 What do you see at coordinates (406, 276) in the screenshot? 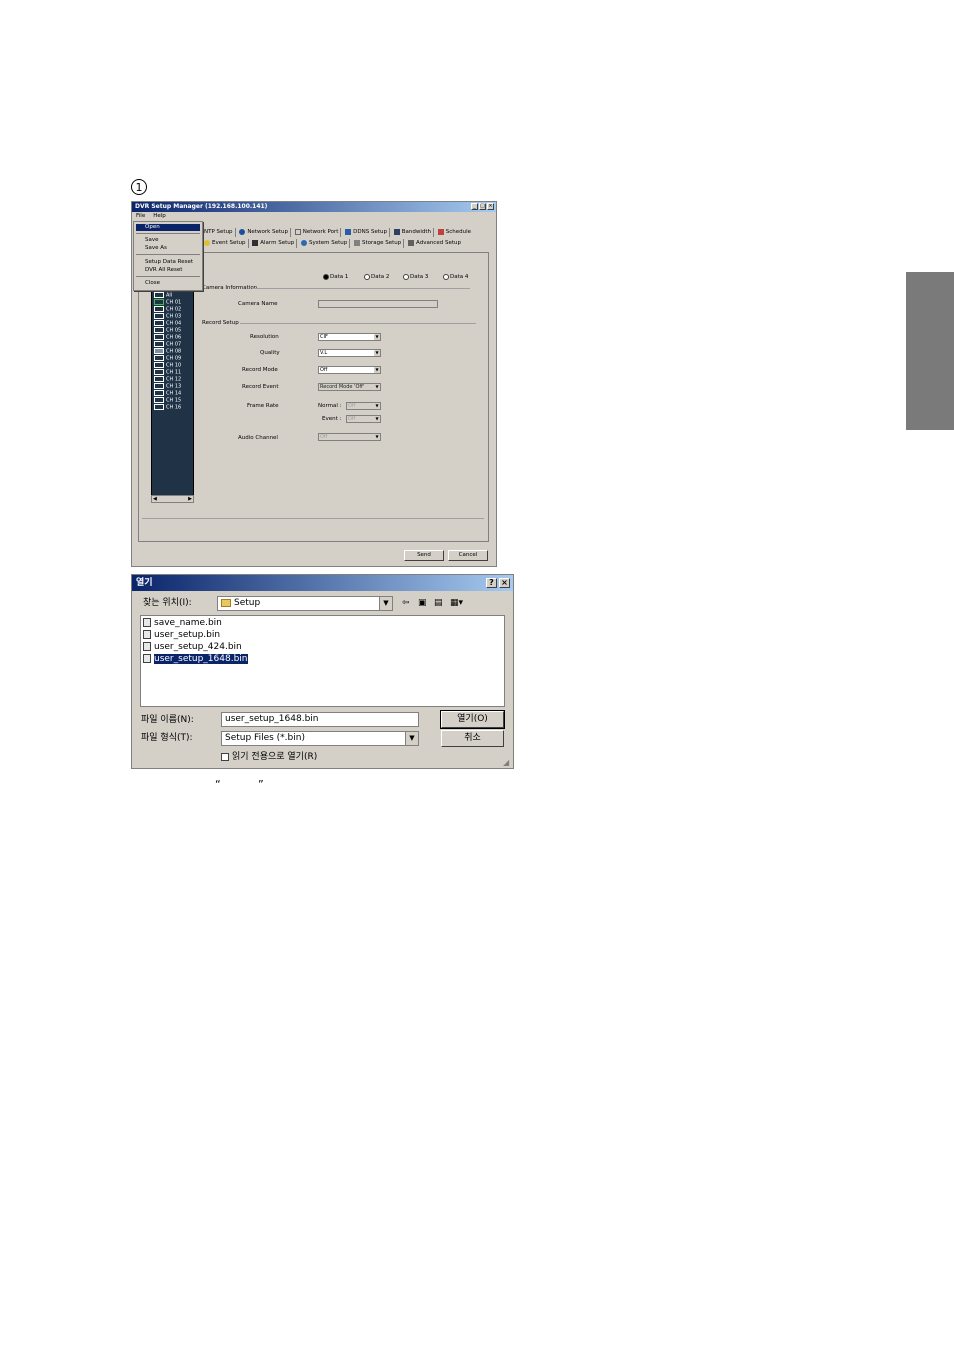
I see `radio-button` at bounding box center [406, 276].